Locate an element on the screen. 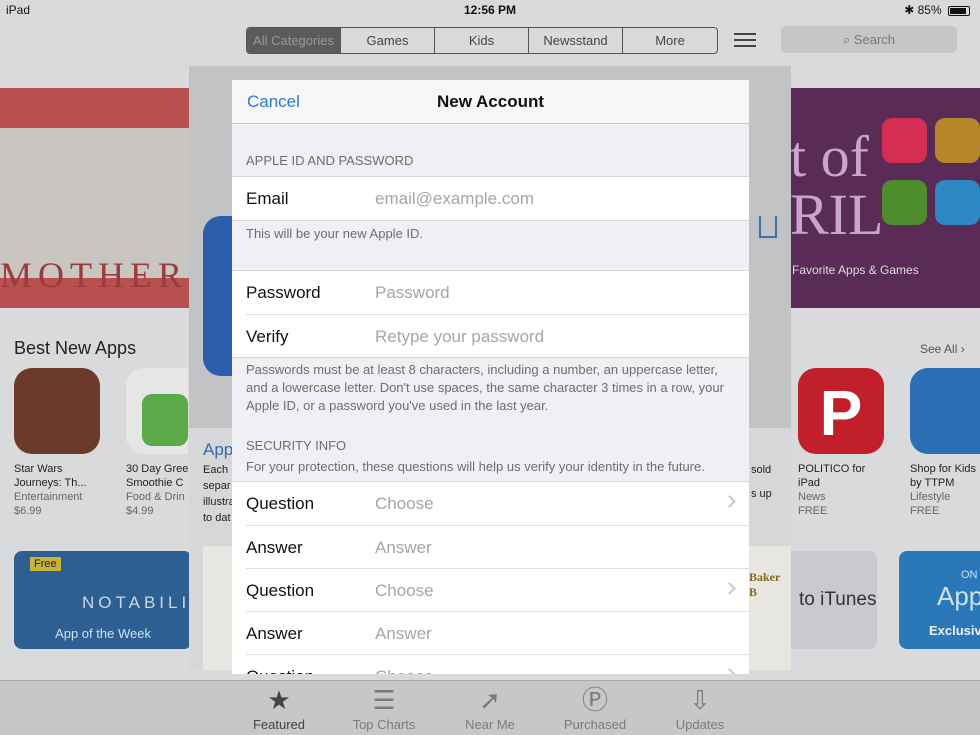 This screenshot has height=735, width=980. segment-more: More is located at coordinates (670, 40).